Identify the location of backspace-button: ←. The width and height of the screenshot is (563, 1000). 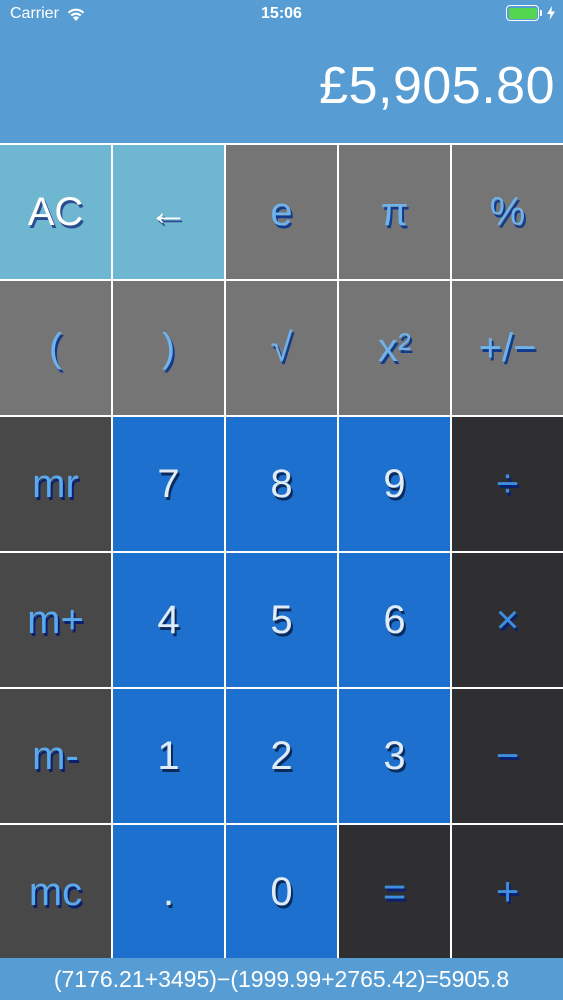
(168, 212).